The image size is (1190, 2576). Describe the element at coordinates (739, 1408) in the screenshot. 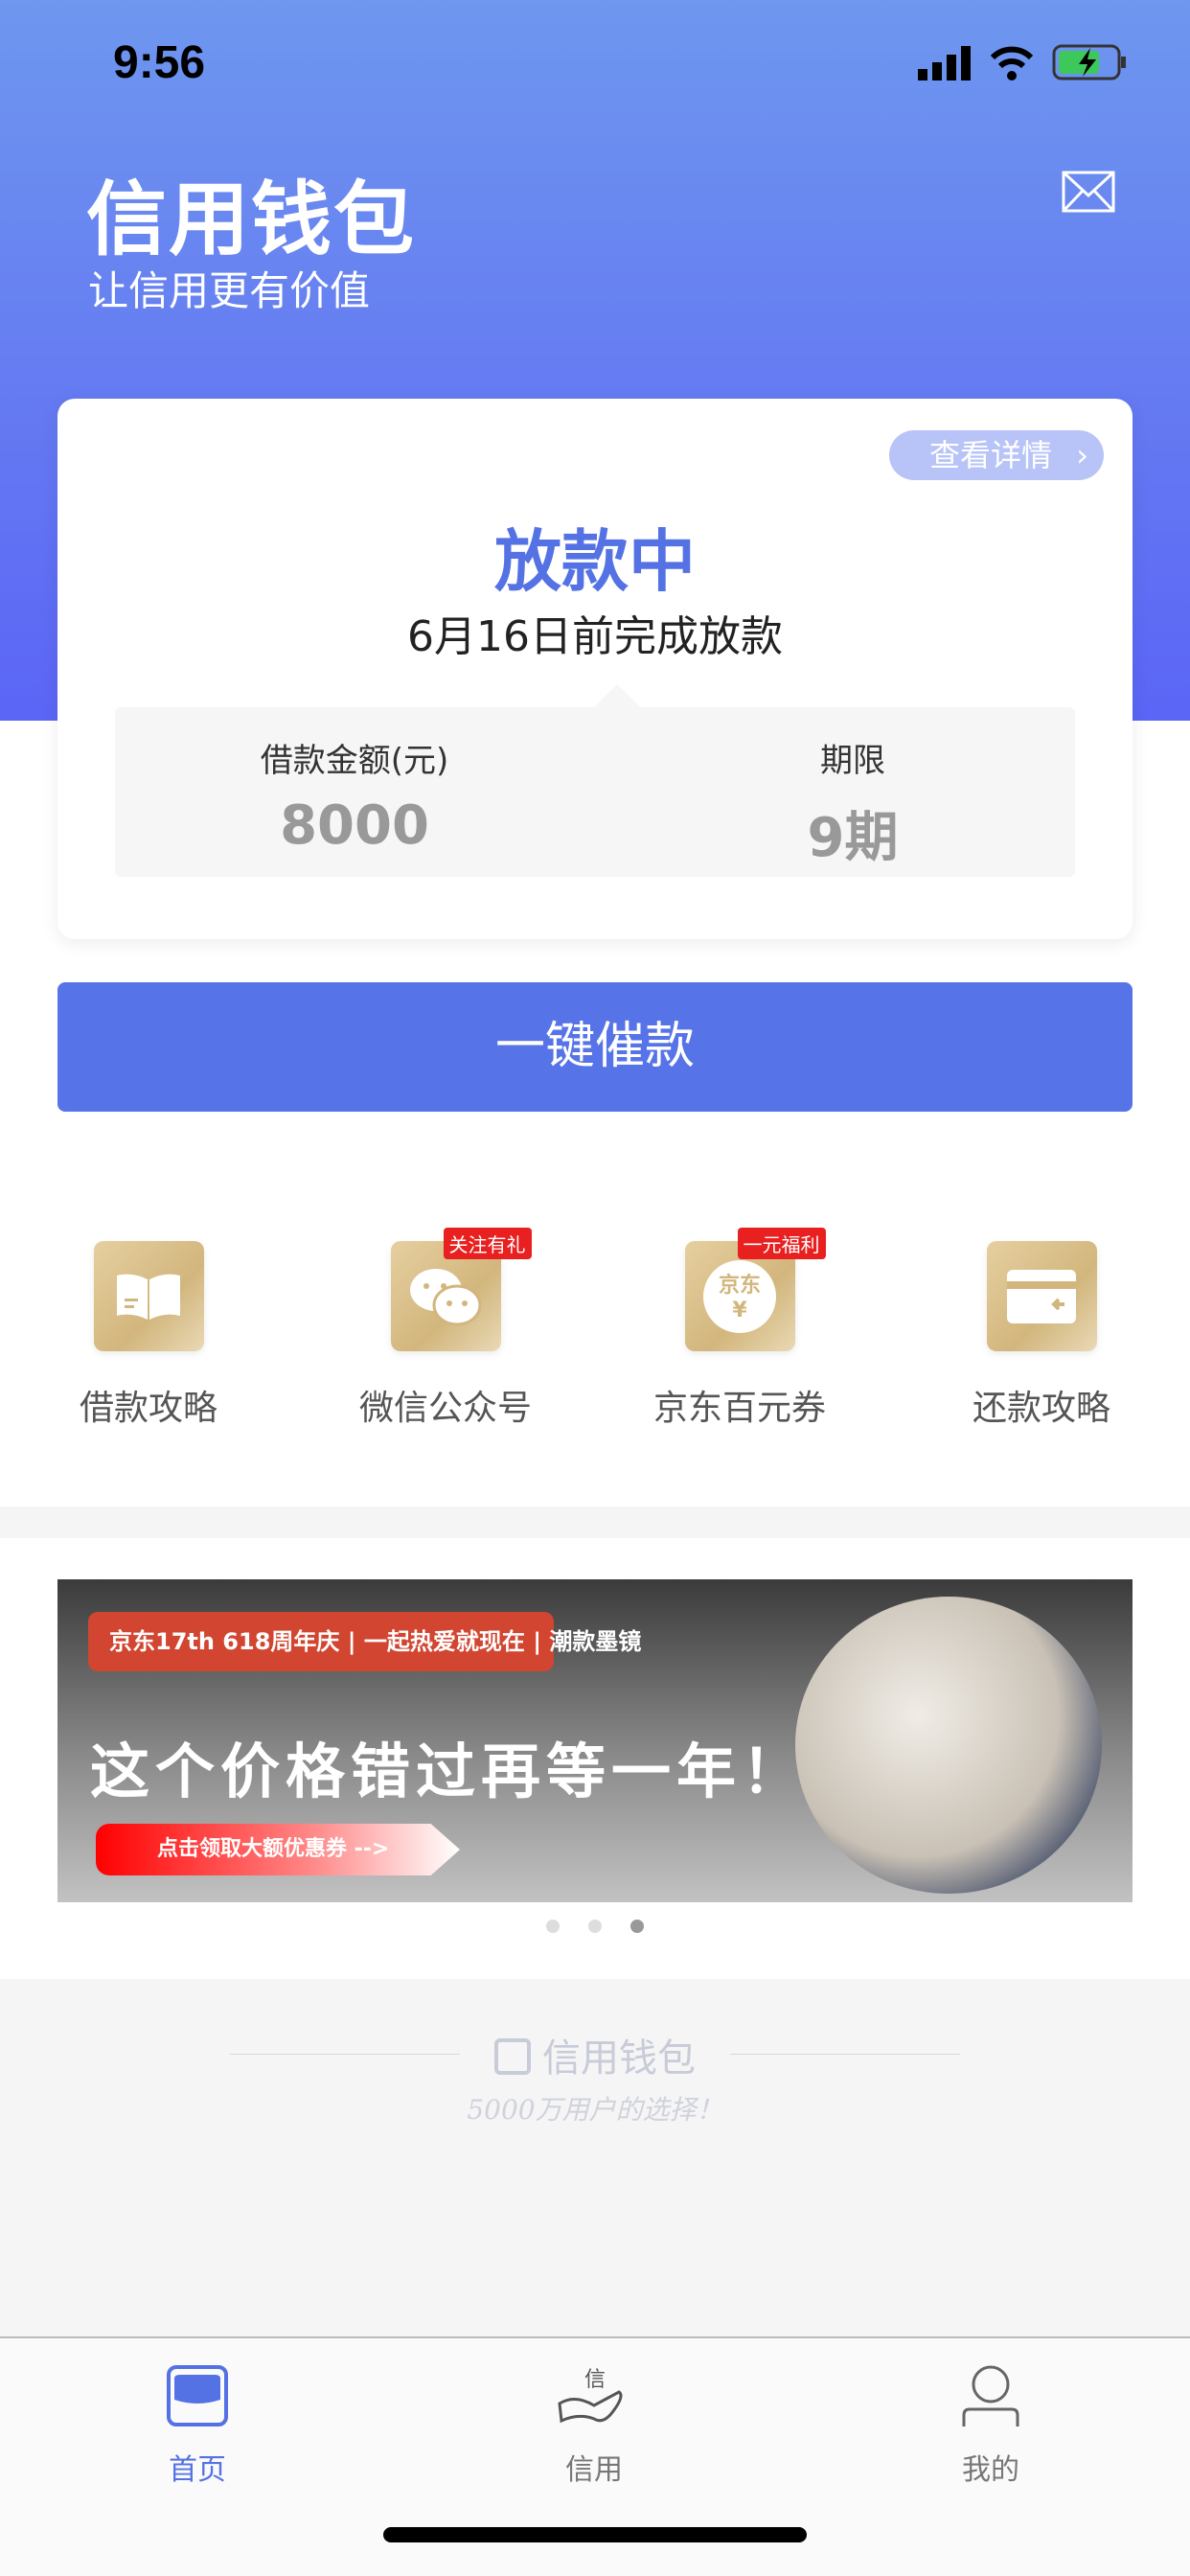

I see `entry-label: 京东百元券` at that location.